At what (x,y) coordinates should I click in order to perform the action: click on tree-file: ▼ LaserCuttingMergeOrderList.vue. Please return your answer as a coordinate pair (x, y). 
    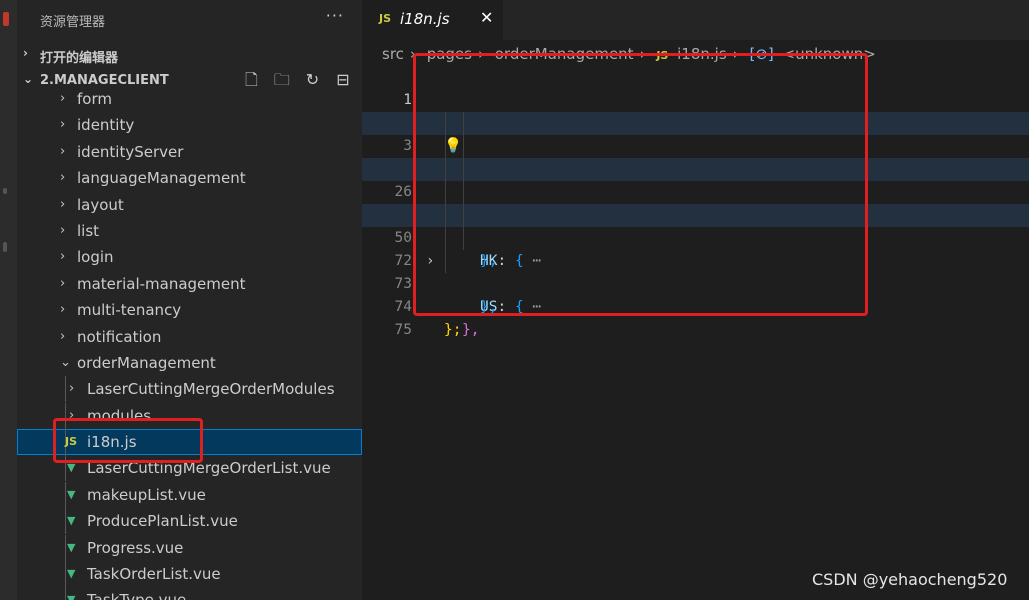
    Looking at the image, I should click on (189, 468).